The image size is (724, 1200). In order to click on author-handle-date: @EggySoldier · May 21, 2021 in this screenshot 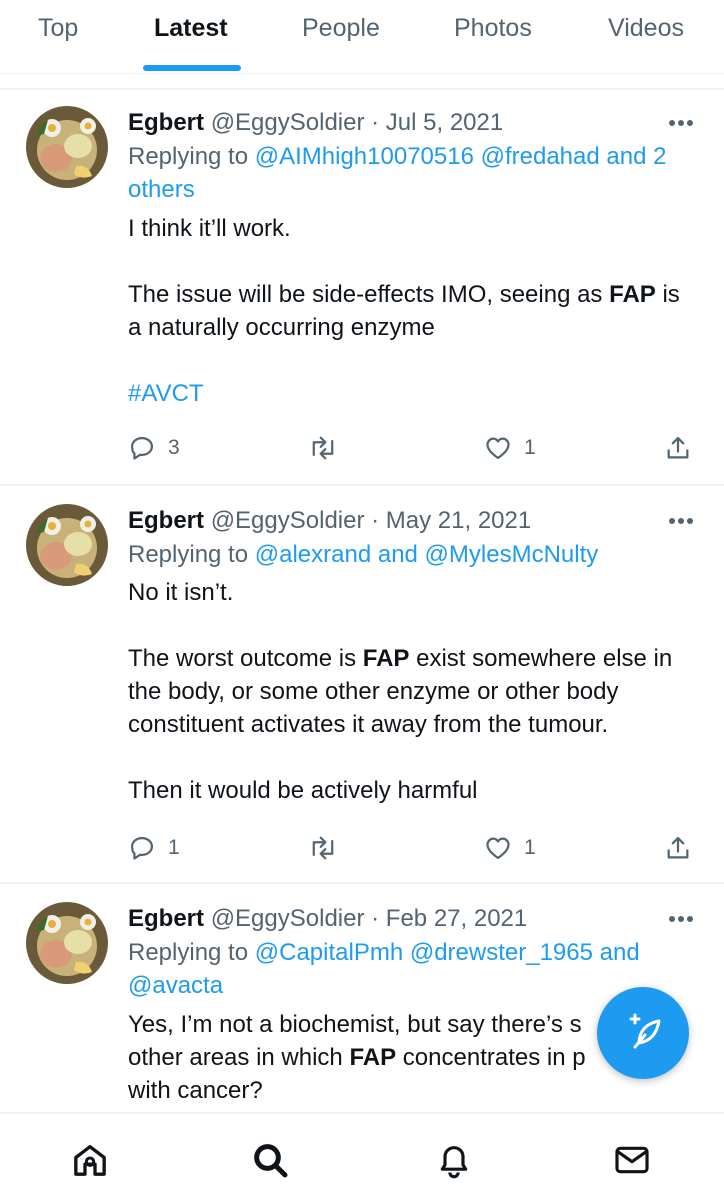, I will do `click(371, 520)`.